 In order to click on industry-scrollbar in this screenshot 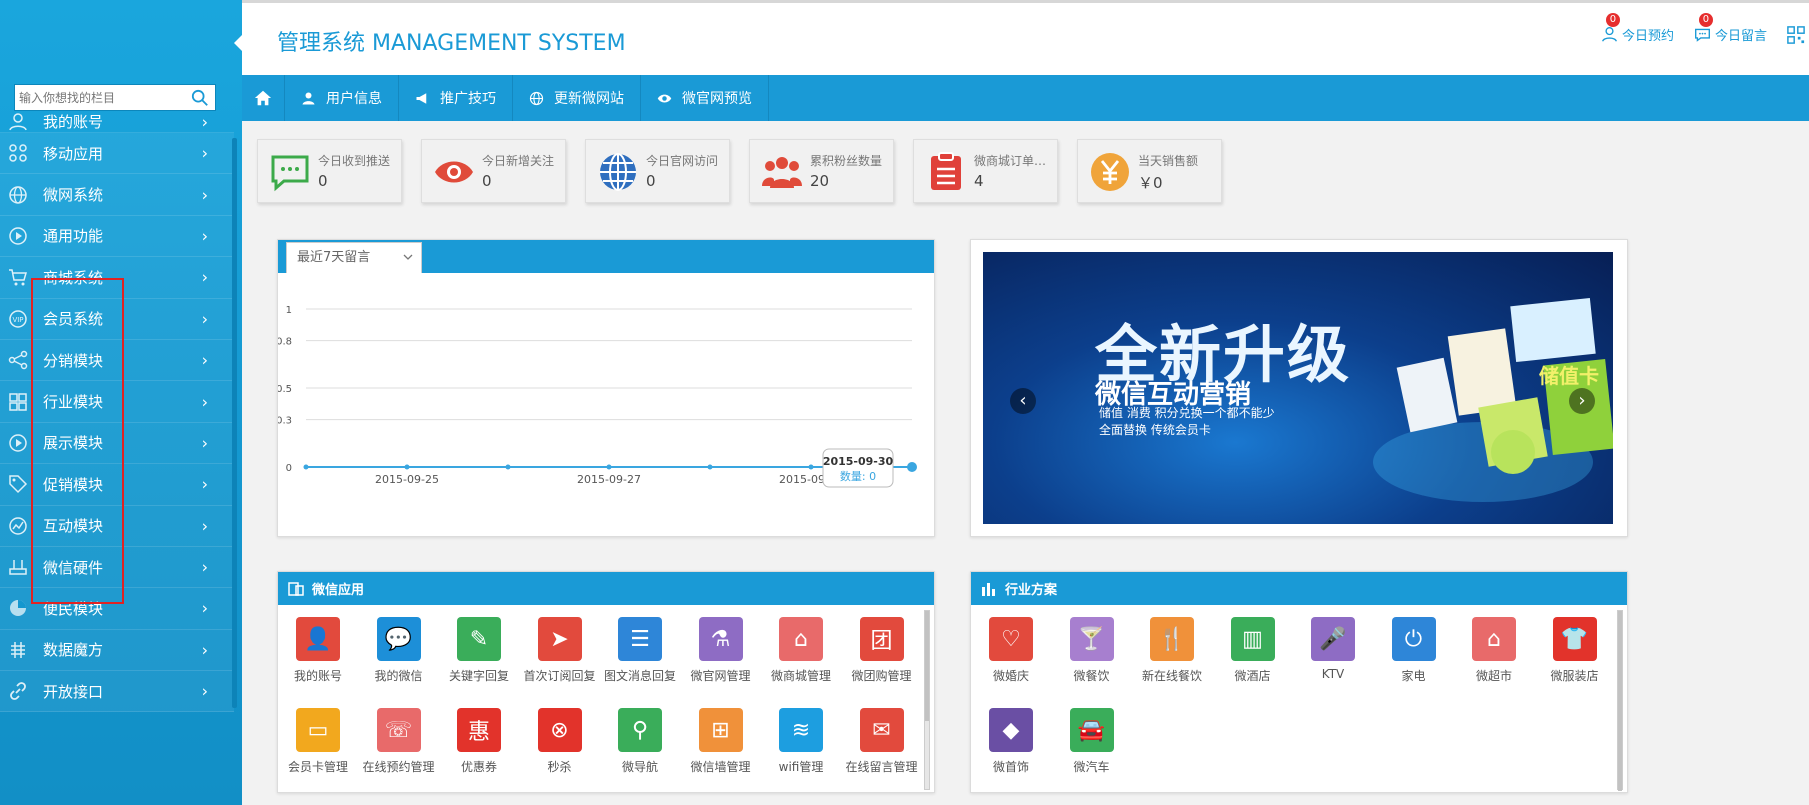, I will do `click(1620, 700)`.